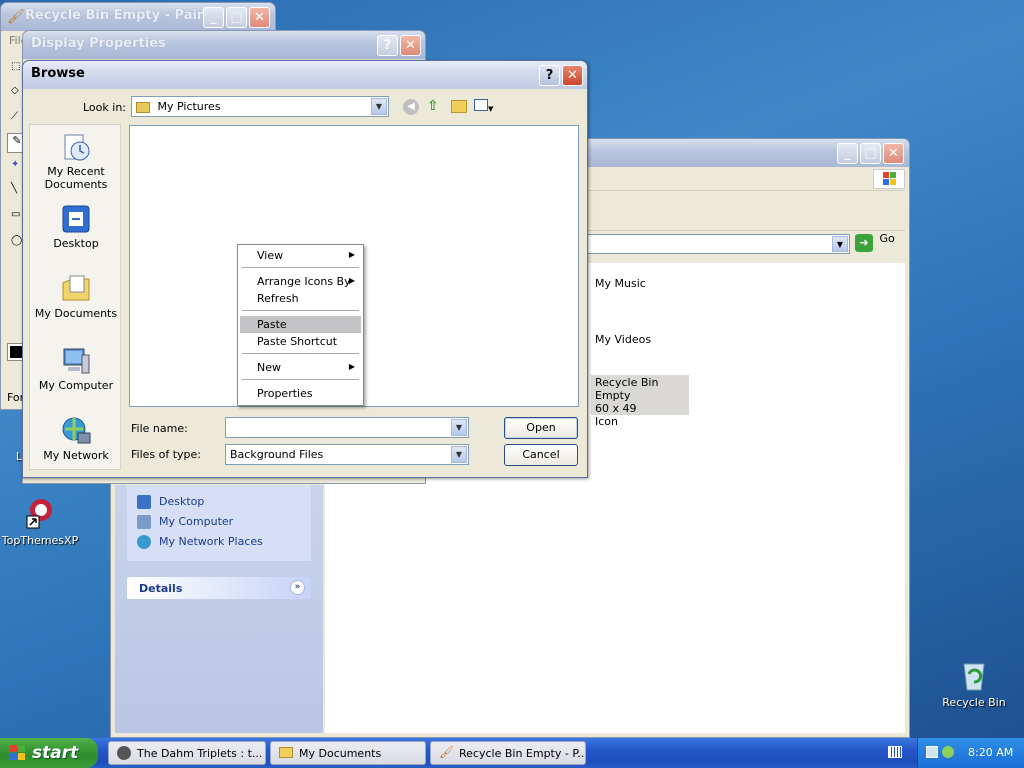 The height and width of the screenshot is (768, 1024). I want to click on display-props-help-button: ?, so click(387, 45).